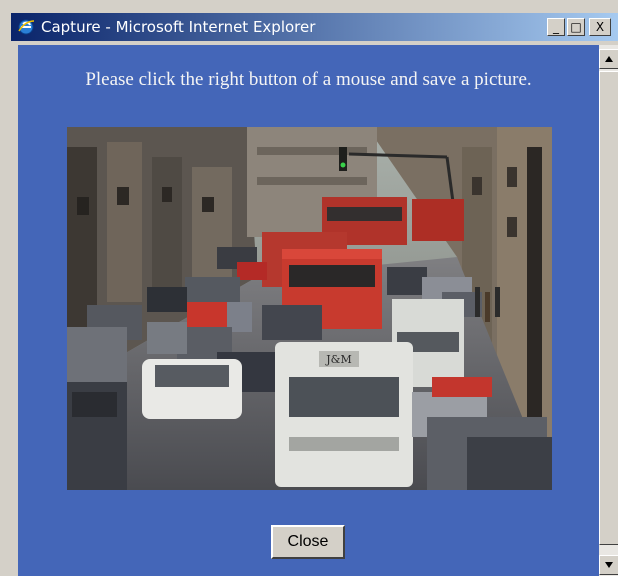 The width and height of the screenshot is (618, 576). Describe the element at coordinates (600, 27) in the screenshot. I see `close-window-button: X` at that location.